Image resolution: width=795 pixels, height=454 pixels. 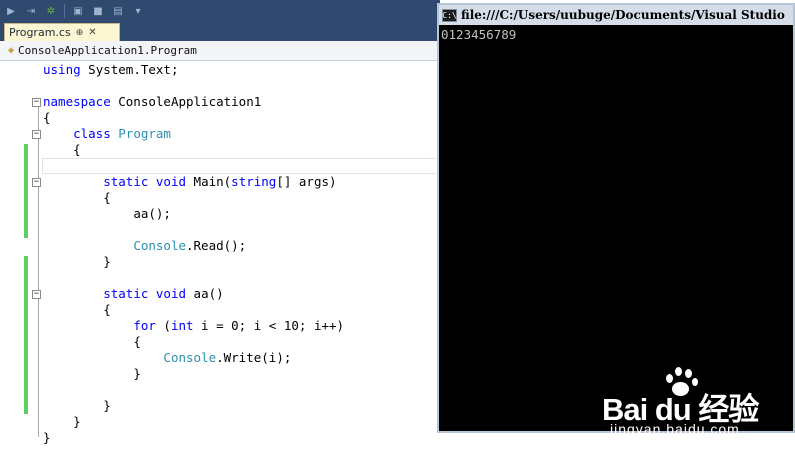 What do you see at coordinates (122, 133) in the screenshot?
I see `code-line-class: class Program` at bounding box center [122, 133].